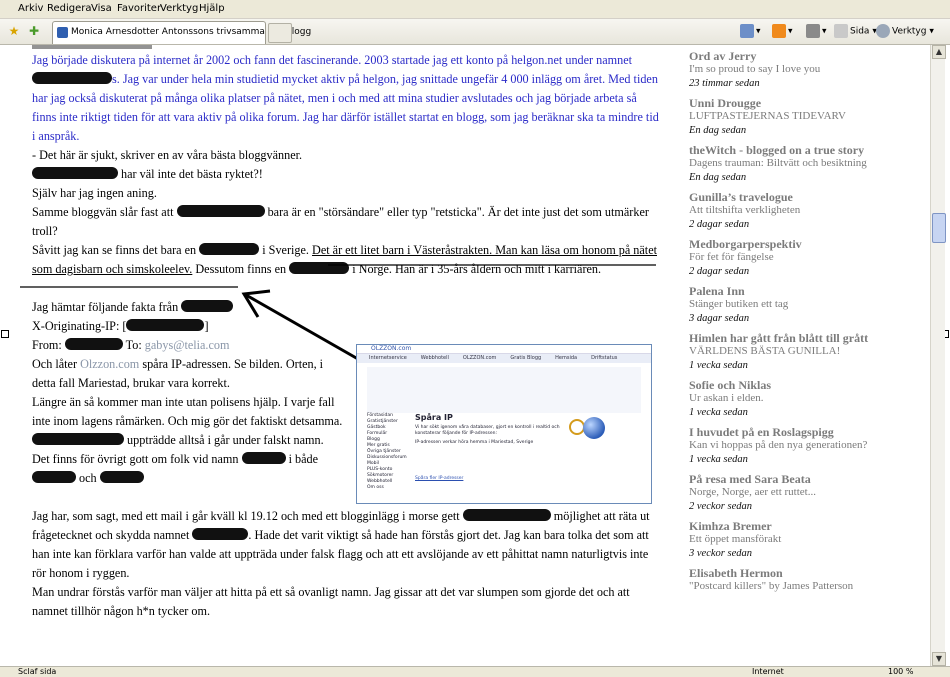 The width and height of the screenshot is (950, 677). Describe the element at coordinates (768, 671) in the screenshot. I see `status-zone: Internet` at that location.